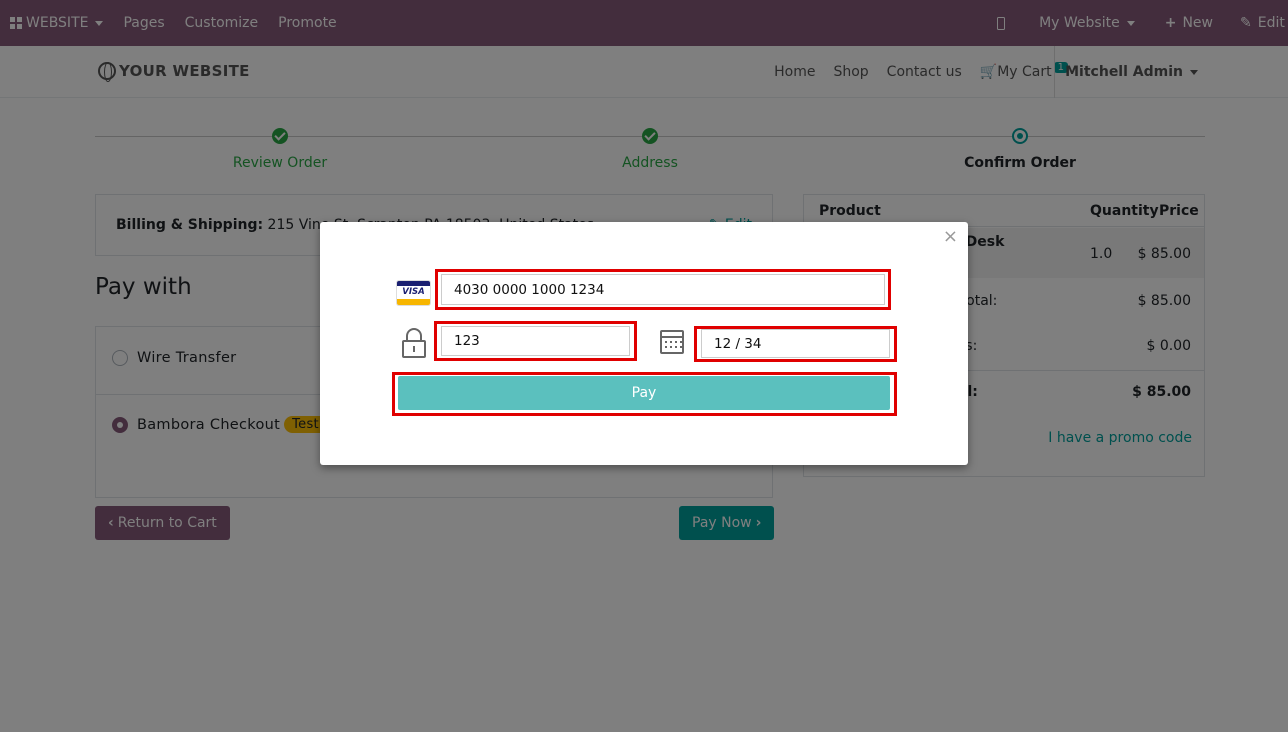  What do you see at coordinates (663, 289) in the screenshot?
I see `card-number-input: 4030 0000 1000 1234` at bounding box center [663, 289].